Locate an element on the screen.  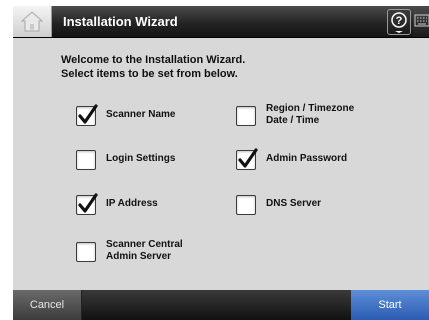
option-label: DNS Server is located at coordinates (293, 204).